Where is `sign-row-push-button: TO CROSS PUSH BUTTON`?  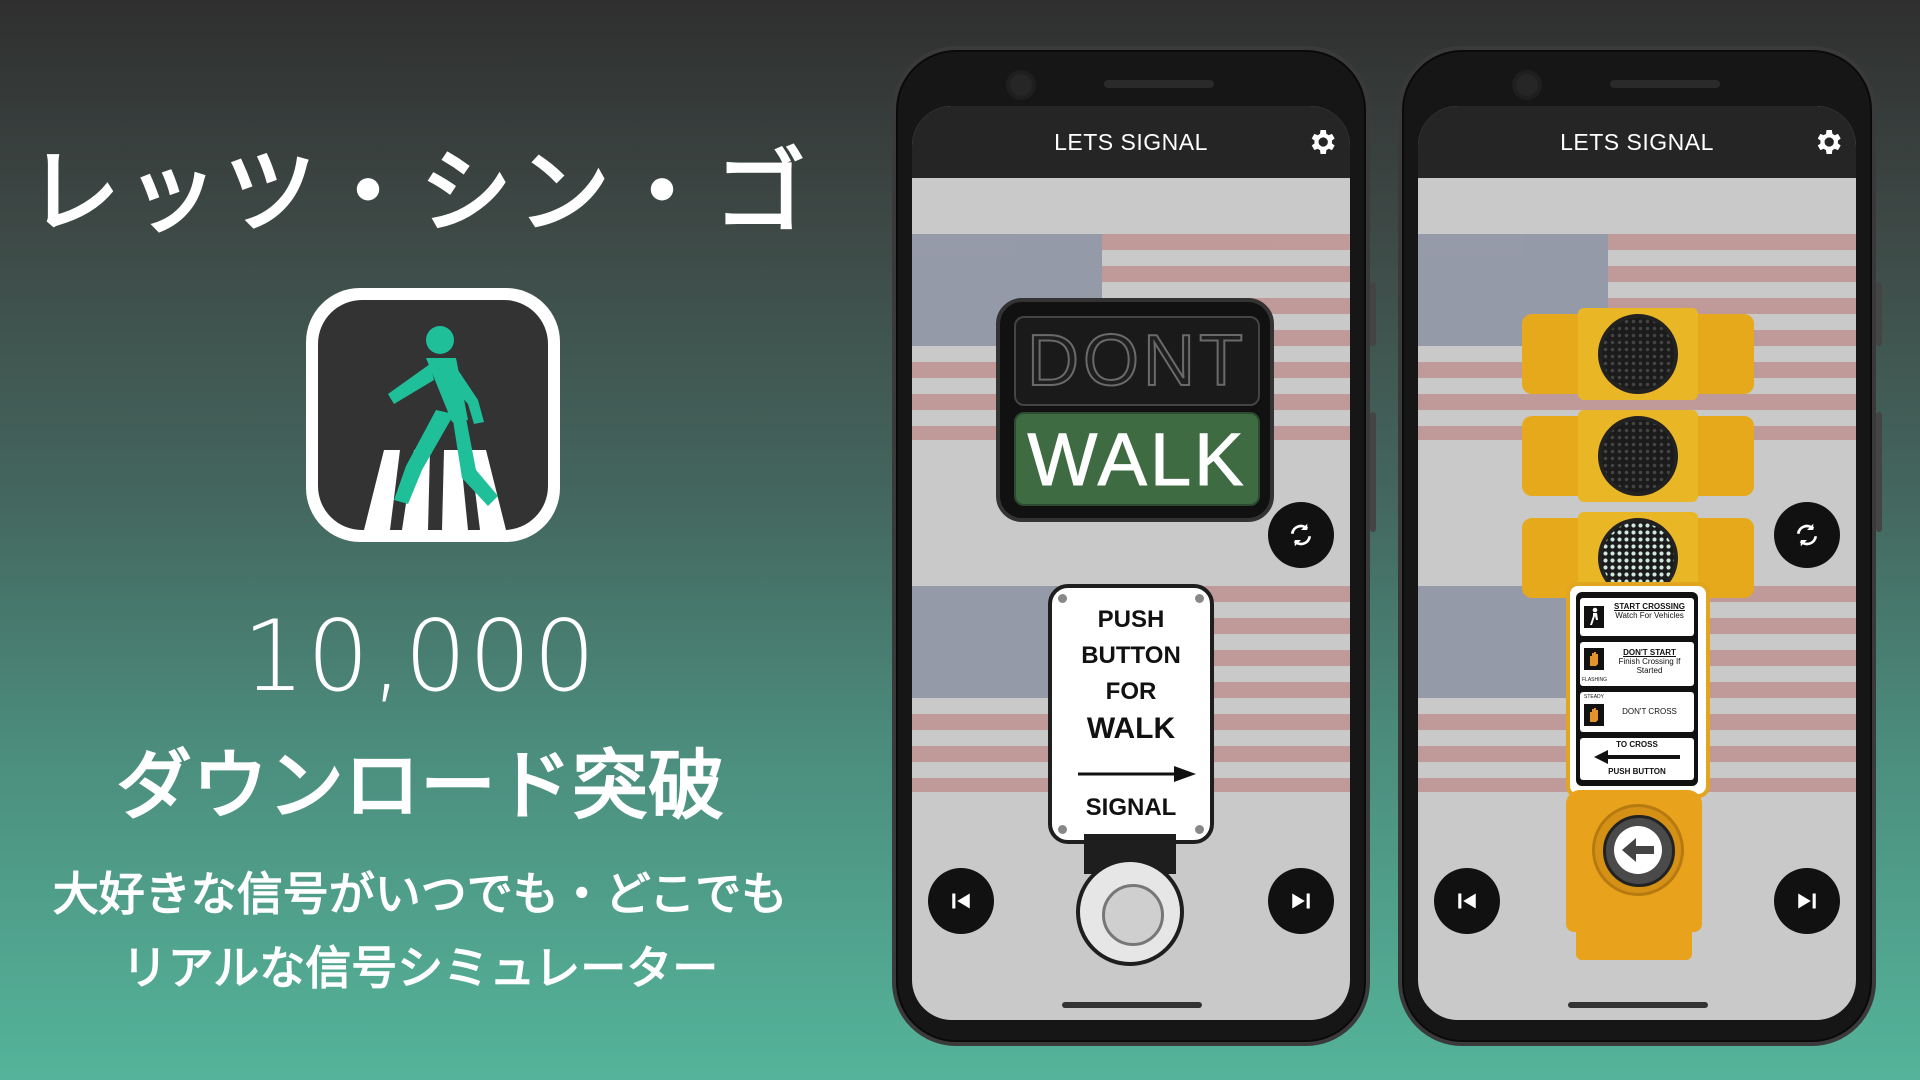
sign-row-push-button: TO CROSS PUSH BUTTON is located at coordinates (1637, 759).